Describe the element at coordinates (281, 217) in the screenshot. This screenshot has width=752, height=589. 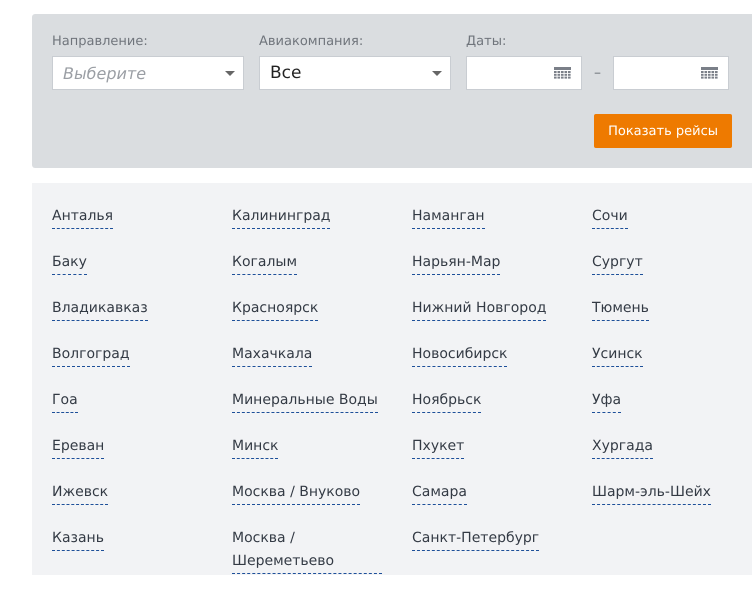
I see `city-link: Калининград` at that location.